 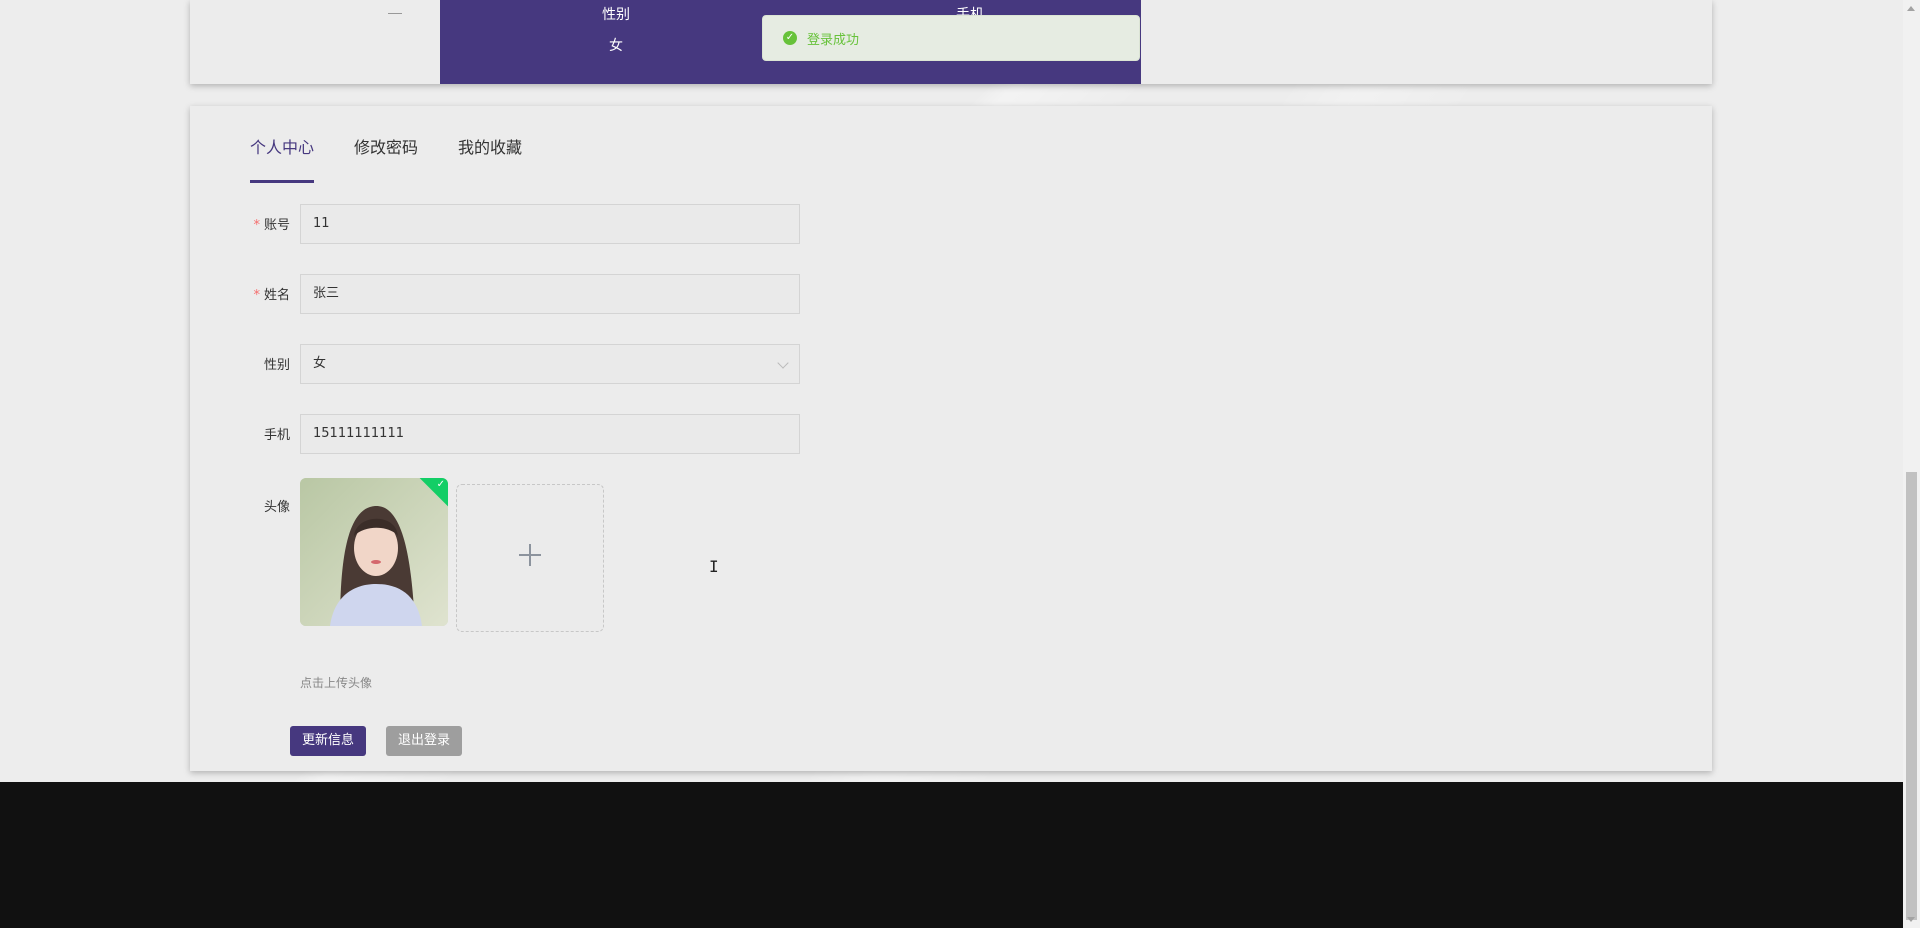 I want to click on login-success-toast: ✓ 登录成功, so click(x=951, y=38).